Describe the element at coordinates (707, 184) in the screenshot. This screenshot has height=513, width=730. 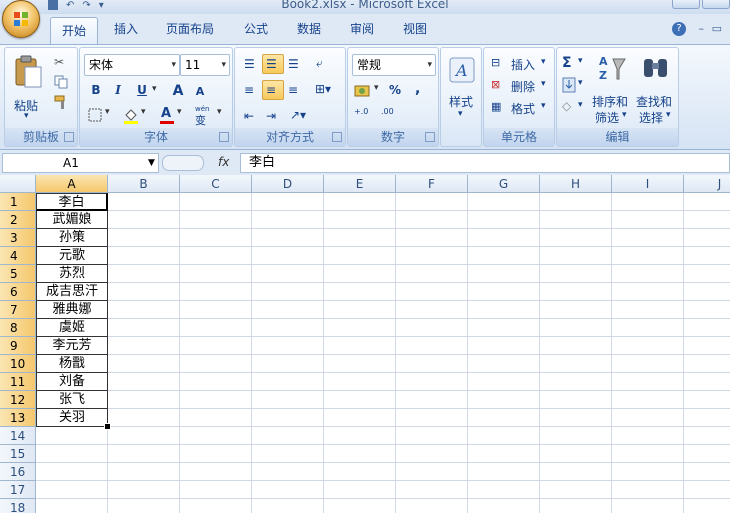
I see `column-header-j: J` at that location.